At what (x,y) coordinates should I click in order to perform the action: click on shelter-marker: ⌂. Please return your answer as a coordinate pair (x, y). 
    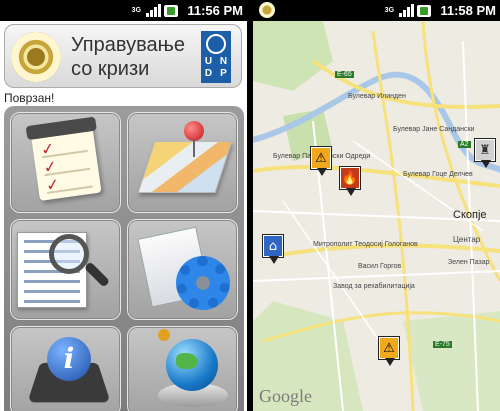
    Looking at the image, I should click on (273, 249).